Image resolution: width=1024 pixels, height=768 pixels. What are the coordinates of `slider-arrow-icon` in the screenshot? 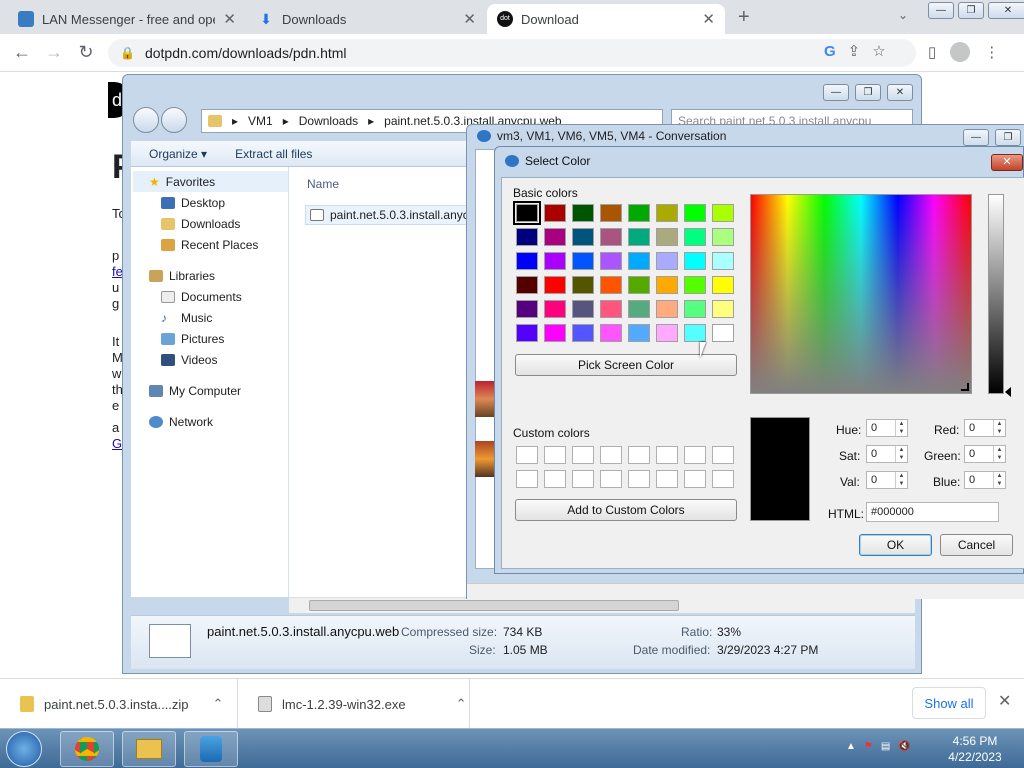 It's located at (1008, 392).